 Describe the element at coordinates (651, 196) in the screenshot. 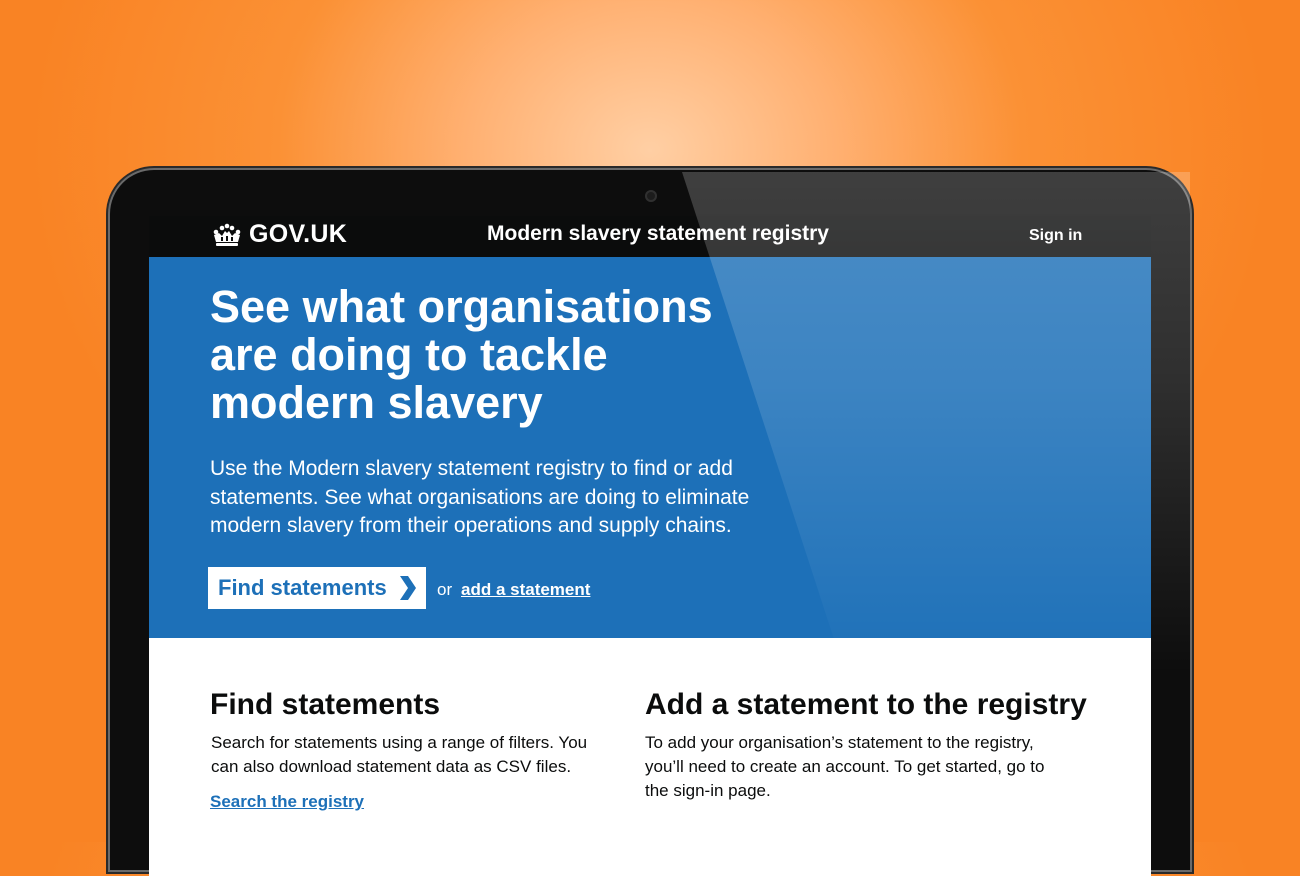

I see `camera-icon` at that location.